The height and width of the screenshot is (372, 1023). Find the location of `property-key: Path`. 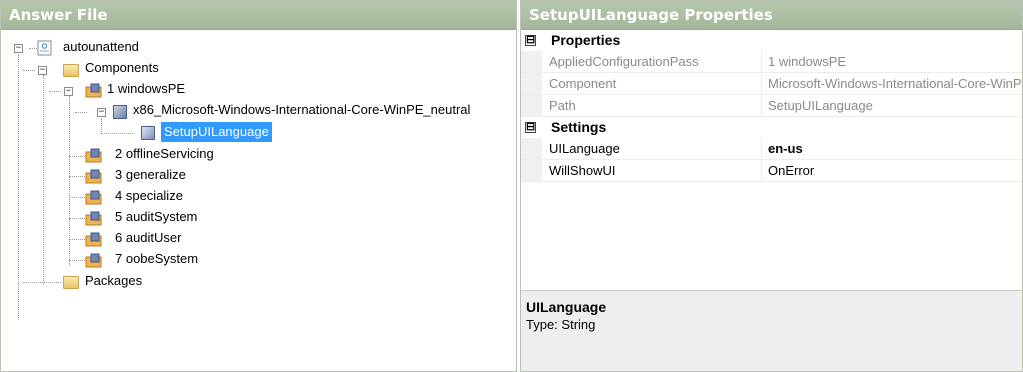

property-key: Path is located at coordinates (562, 105).